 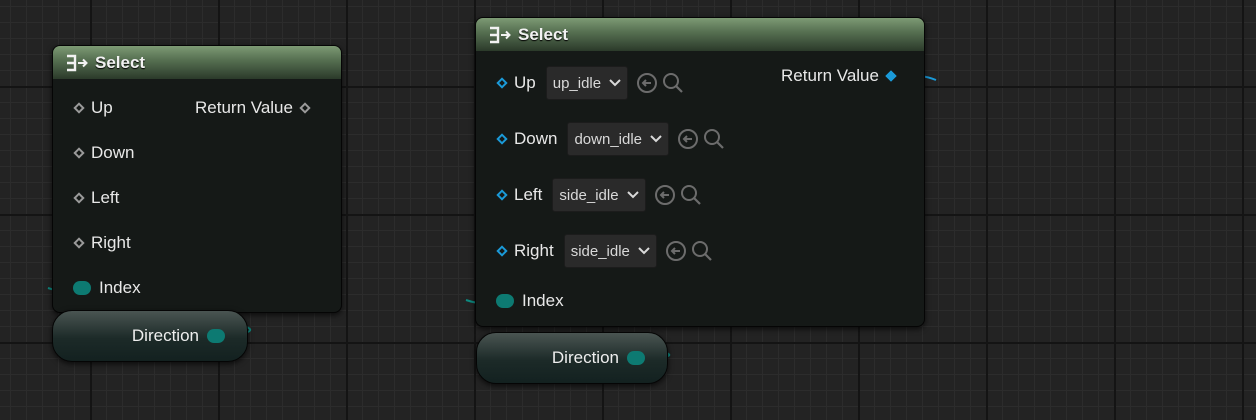 I want to click on asset-dropdown-right: side_idle, so click(x=610, y=251).